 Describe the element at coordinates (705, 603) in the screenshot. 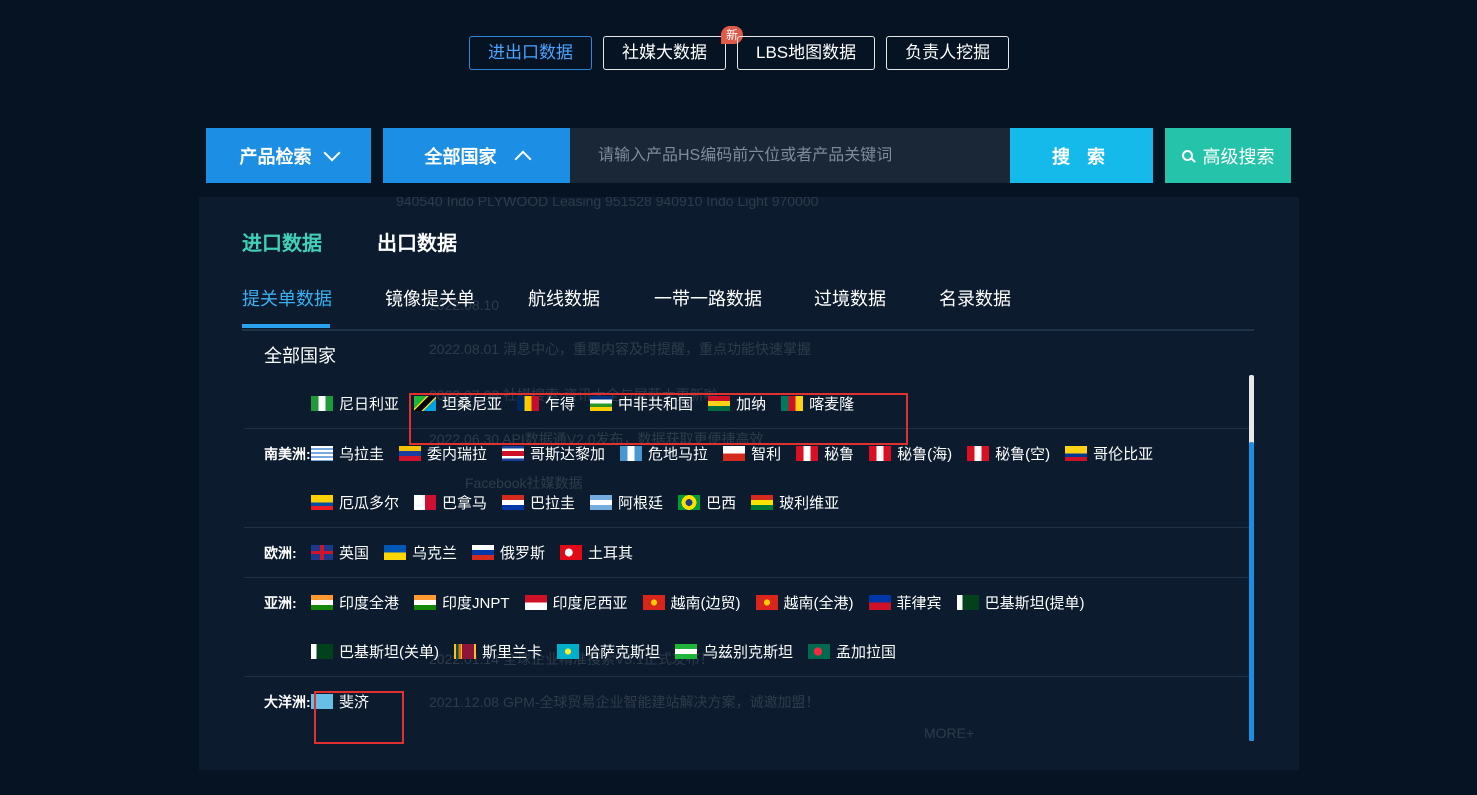

I see `country-name: 越南(边贸)` at that location.